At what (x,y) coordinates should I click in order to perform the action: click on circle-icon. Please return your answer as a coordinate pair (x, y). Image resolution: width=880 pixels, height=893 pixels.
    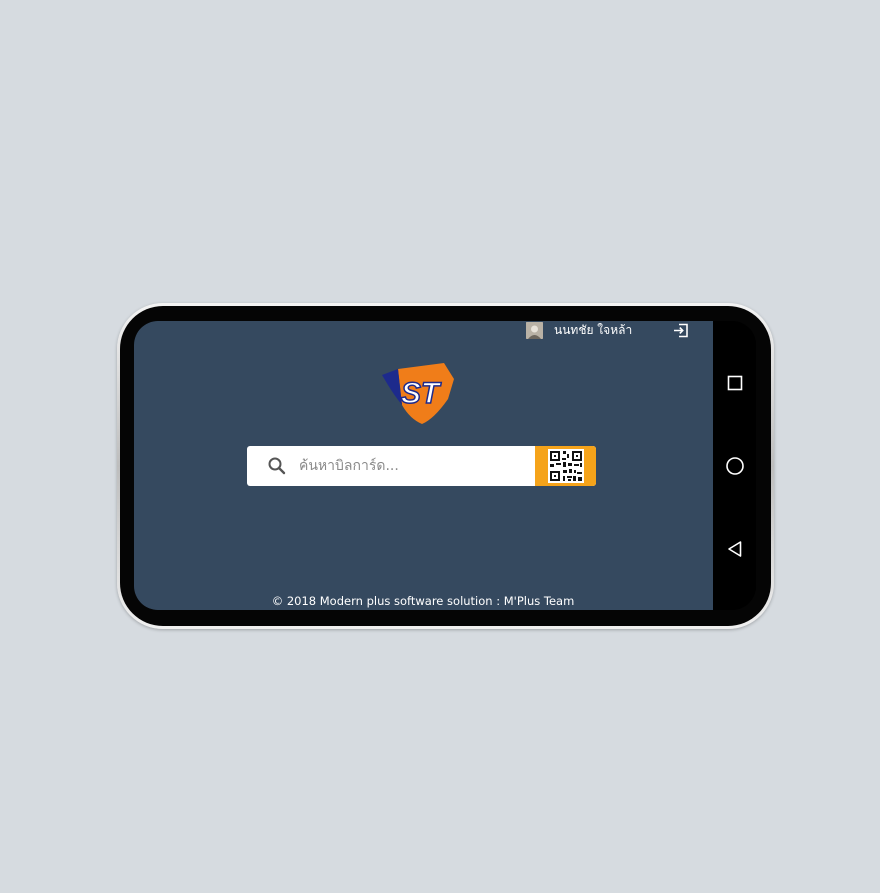
    Looking at the image, I should click on (734, 466).